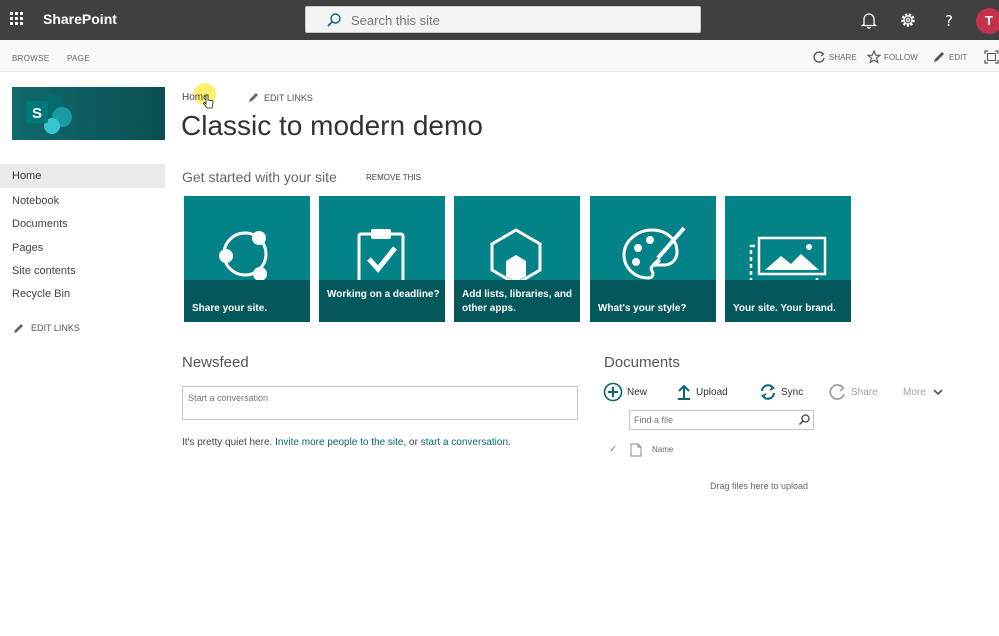 This screenshot has height=636, width=999. I want to click on tile-brand: Your site. Your brand., so click(788, 259).